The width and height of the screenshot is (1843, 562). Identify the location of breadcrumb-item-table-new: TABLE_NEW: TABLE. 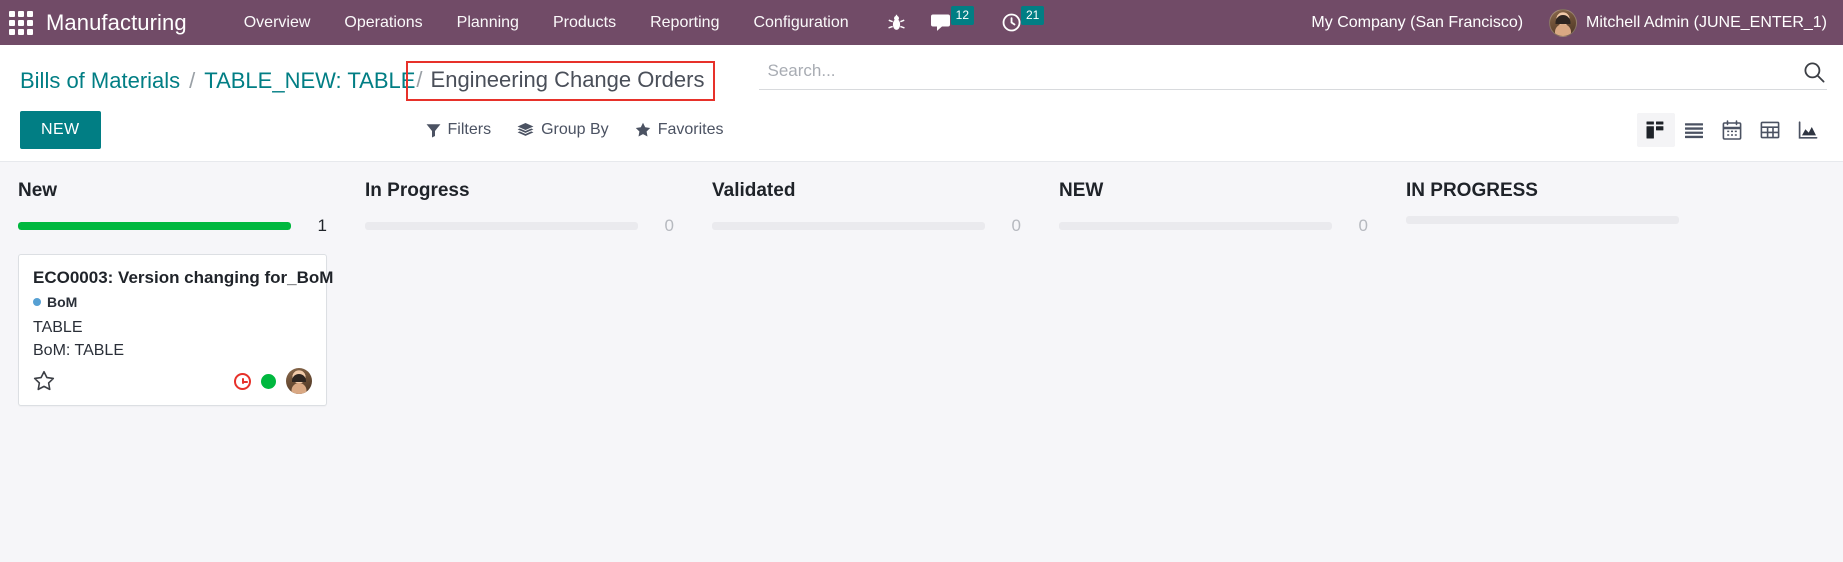
(309, 81).